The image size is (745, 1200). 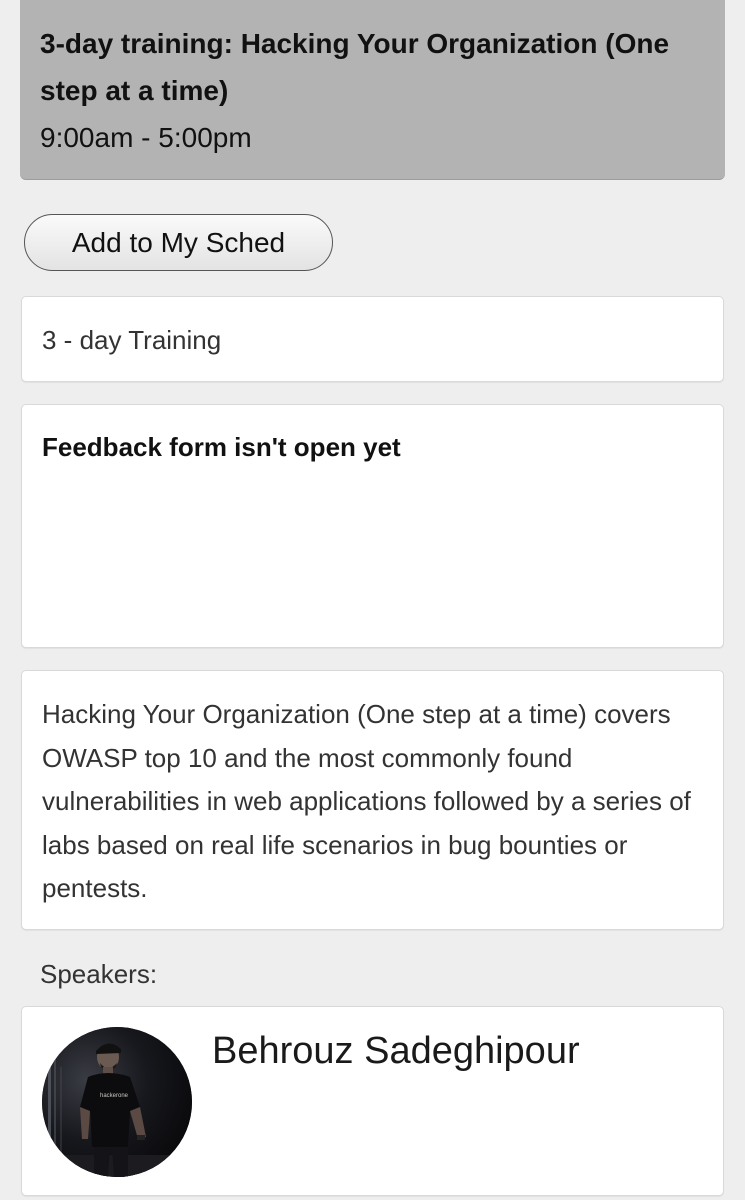 I want to click on speaker-photo-icon: hackerone, so click(x=117, y=1102).